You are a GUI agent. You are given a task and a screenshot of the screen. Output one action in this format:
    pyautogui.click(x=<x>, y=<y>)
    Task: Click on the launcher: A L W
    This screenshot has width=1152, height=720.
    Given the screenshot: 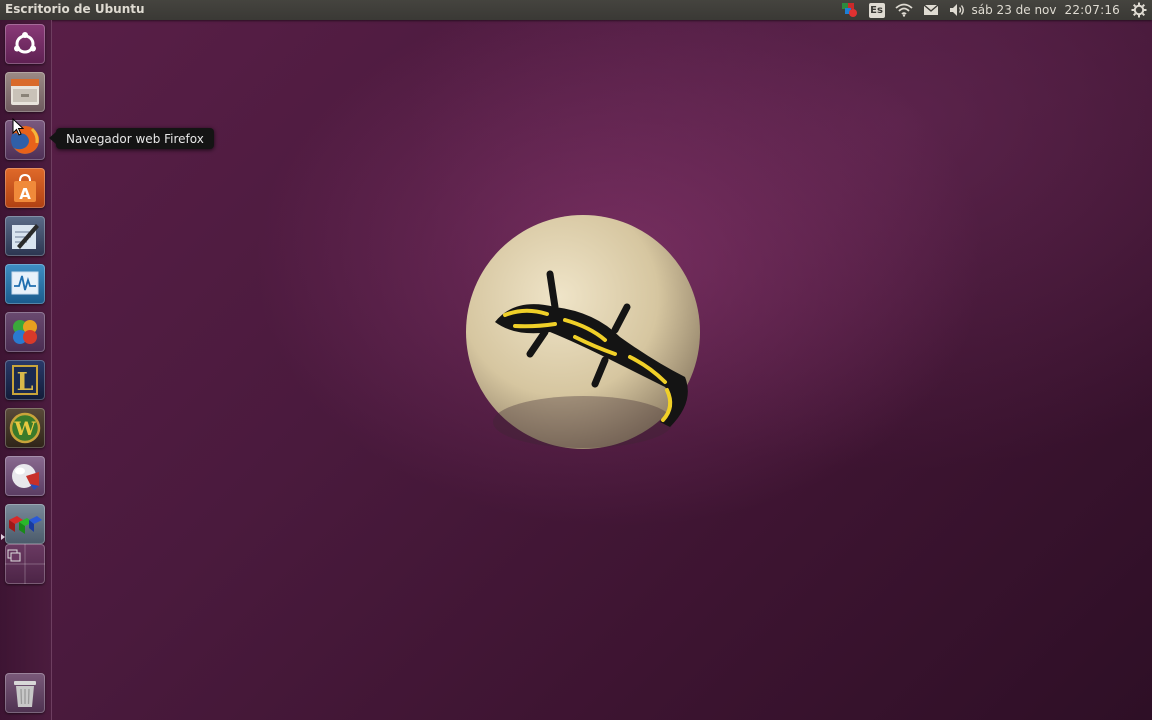 What is the action you would take?
    pyautogui.click(x=26, y=370)
    